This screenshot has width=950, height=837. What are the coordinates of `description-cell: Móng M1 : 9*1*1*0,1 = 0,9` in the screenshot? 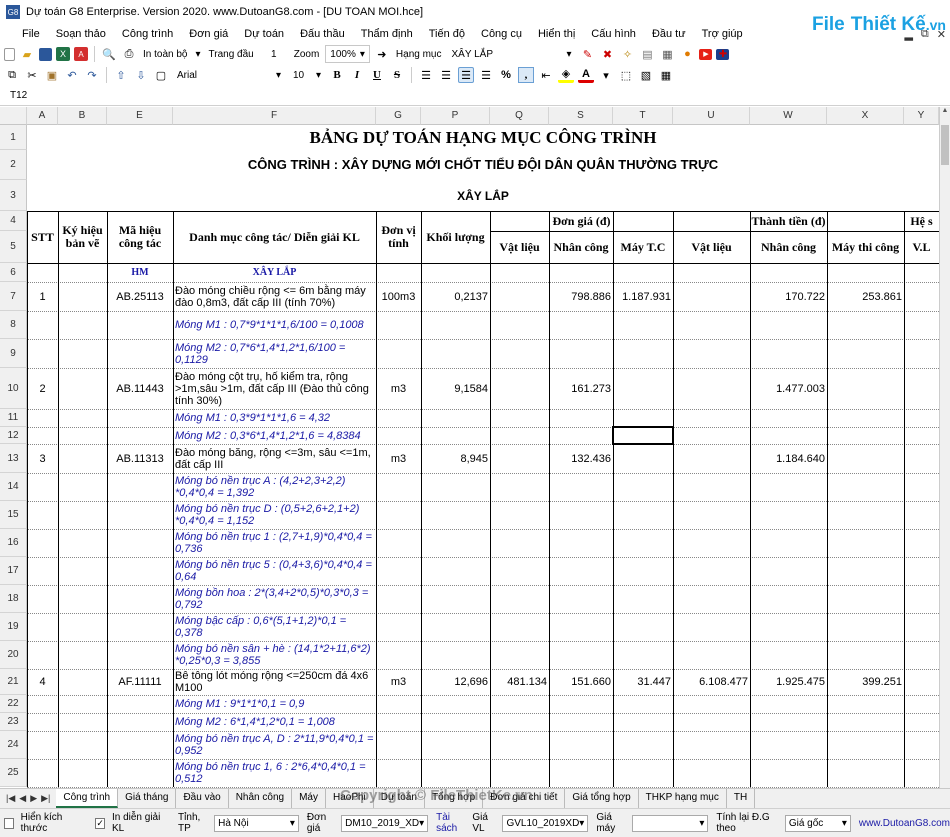 It's located at (274, 704).